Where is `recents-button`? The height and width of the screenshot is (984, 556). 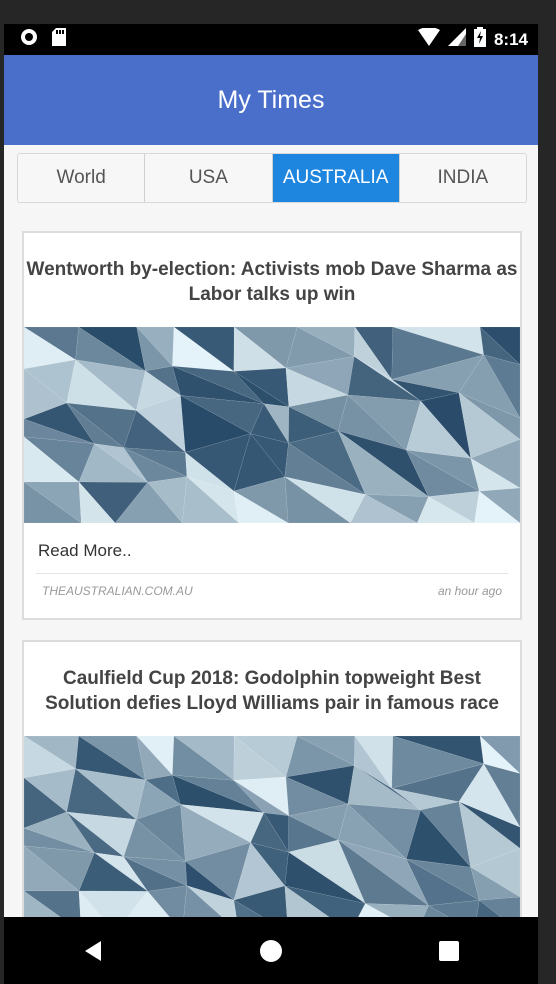
recents-button is located at coordinates (449, 951).